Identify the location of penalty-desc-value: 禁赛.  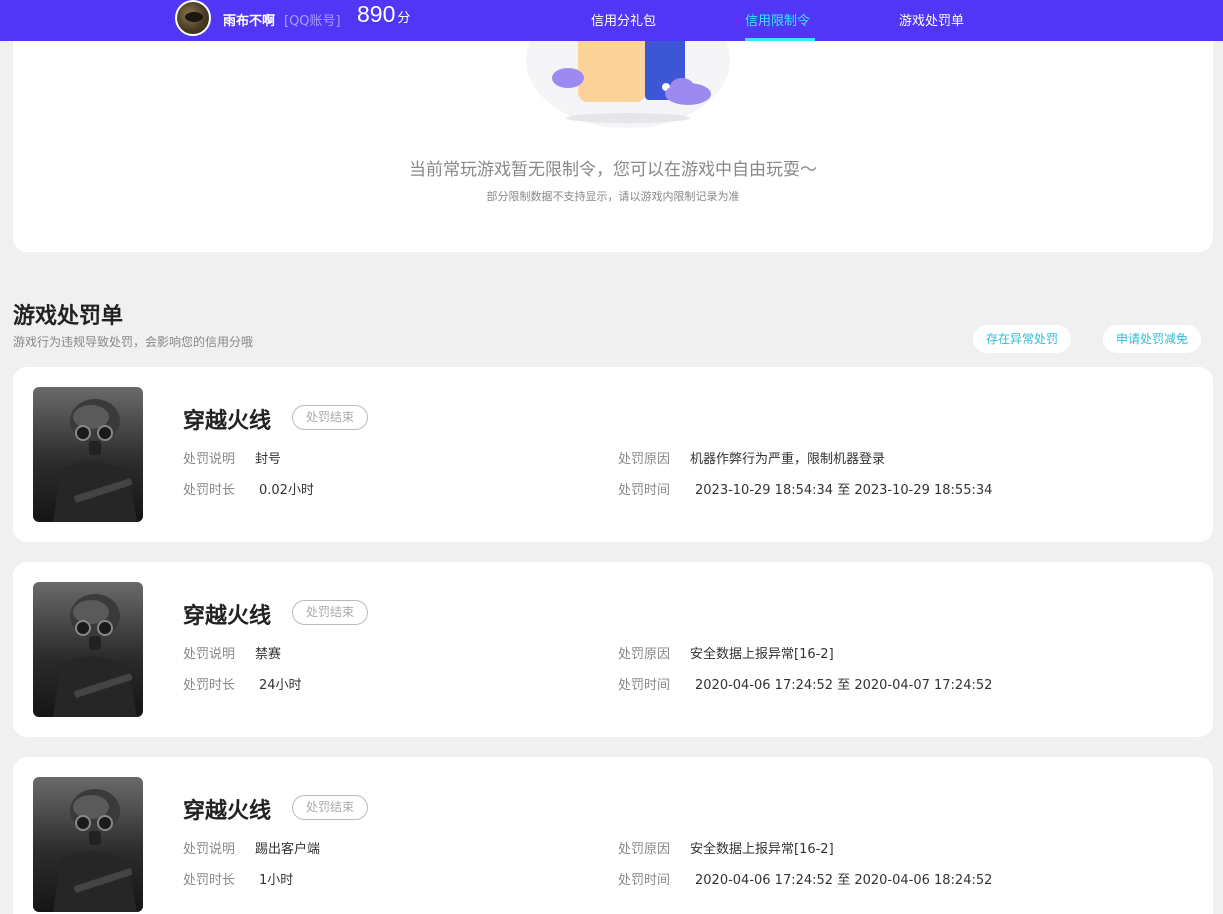
(268, 654).